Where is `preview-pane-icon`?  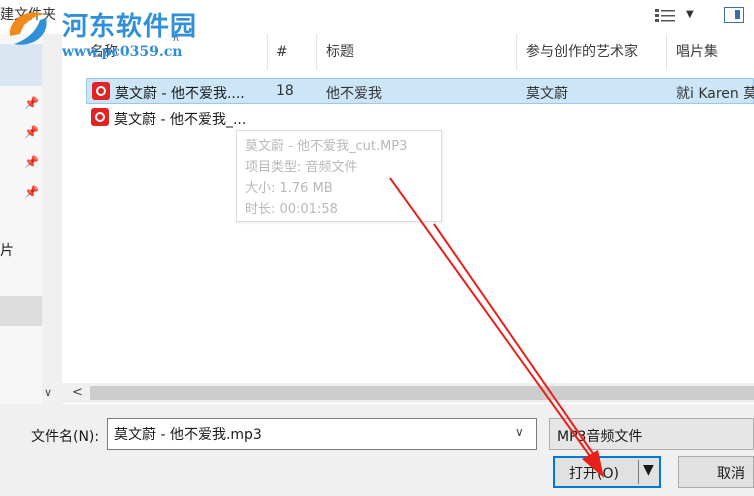 preview-pane-icon is located at coordinates (734, 15).